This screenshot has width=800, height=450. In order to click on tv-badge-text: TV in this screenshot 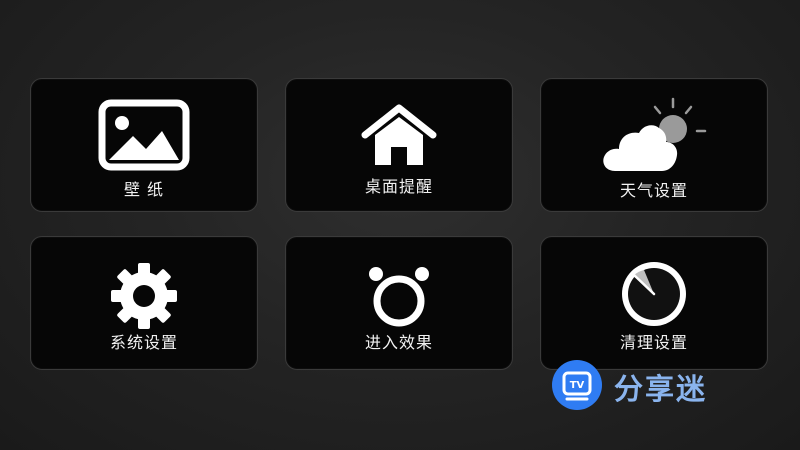, I will do `click(577, 385)`.